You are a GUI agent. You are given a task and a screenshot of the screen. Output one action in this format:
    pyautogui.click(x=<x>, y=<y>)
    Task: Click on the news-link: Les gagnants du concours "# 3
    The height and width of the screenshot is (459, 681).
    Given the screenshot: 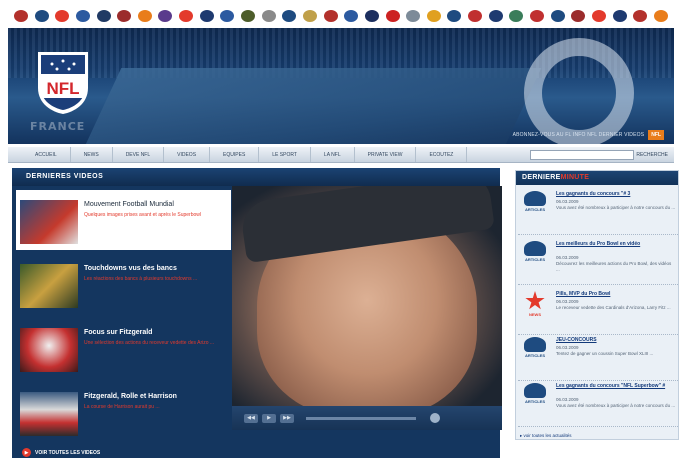 What is the action you would take?
    pyautogui.click(x=616, y=194)
    